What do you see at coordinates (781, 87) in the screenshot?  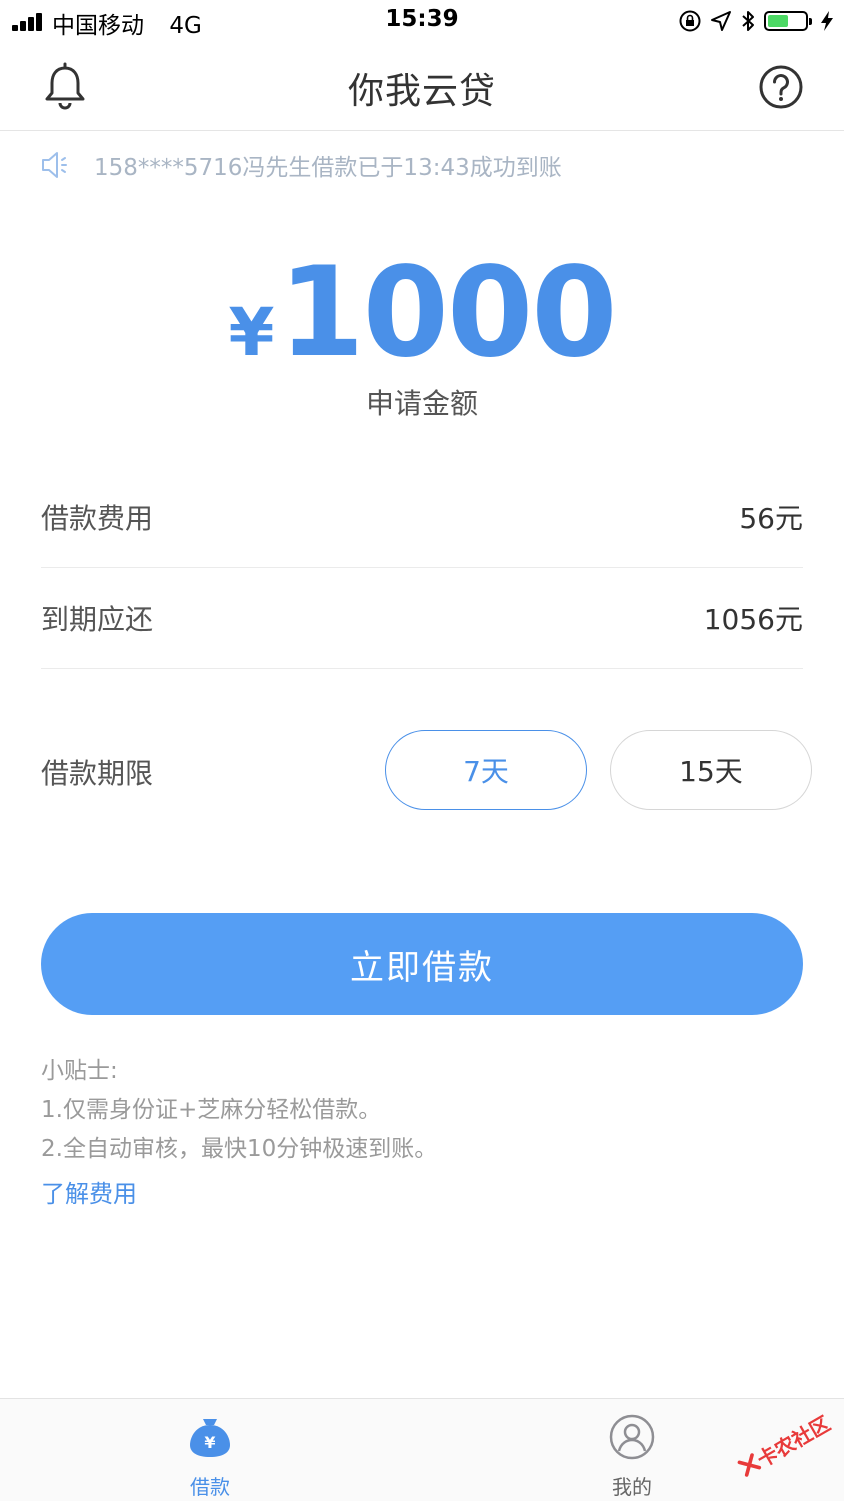 I see `help-icon` at bounding box center [781, 87].